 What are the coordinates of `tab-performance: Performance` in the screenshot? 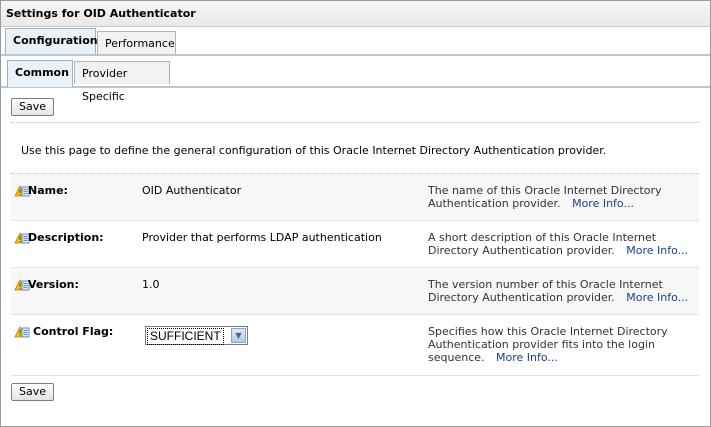 It's located at (136, 42).